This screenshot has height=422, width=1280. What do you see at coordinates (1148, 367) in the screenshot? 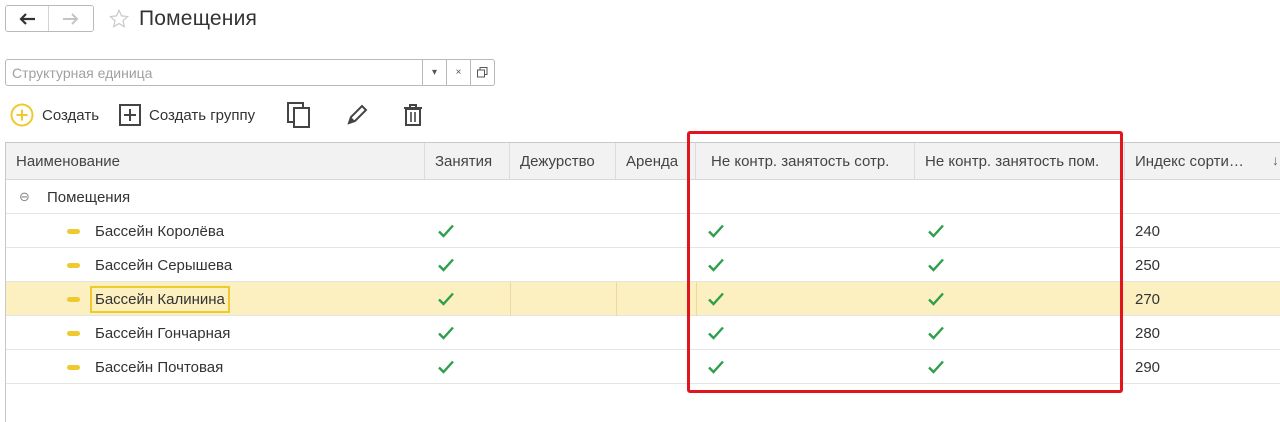
I see `sort-index: 290` at bounding box center [1148, 367].